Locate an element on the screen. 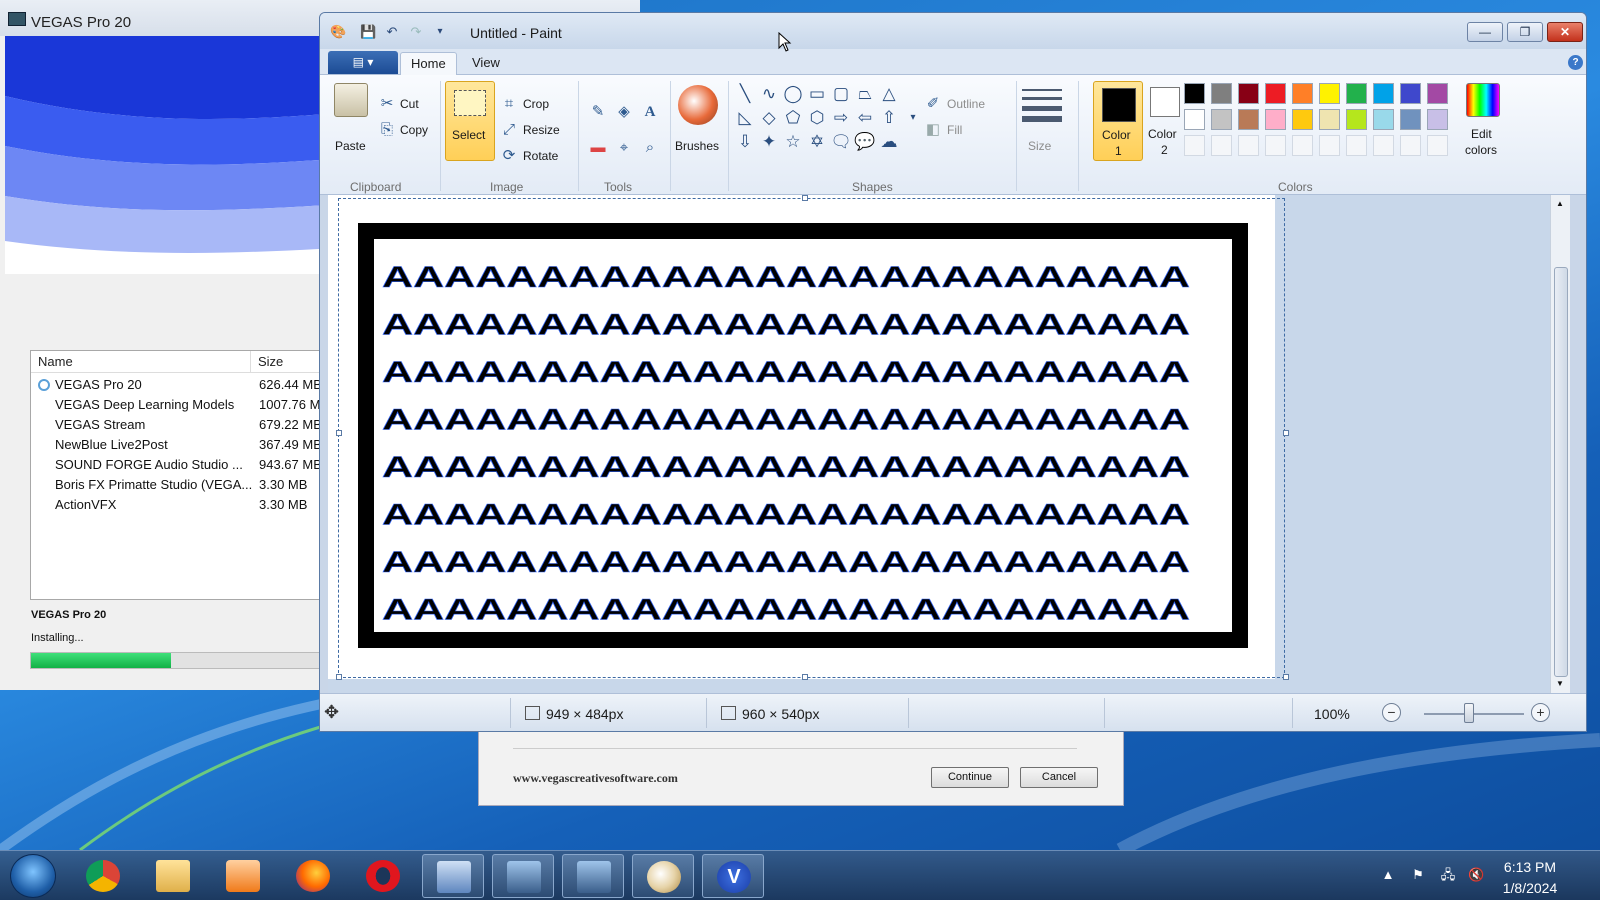  magnifier-icon: ⌕ is located at coordinates (650, 148).